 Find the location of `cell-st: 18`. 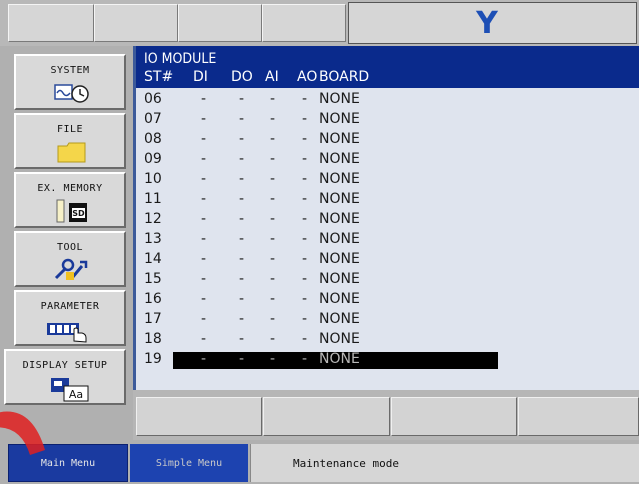

cell-st: 18 is located at coordinates (153, 339).